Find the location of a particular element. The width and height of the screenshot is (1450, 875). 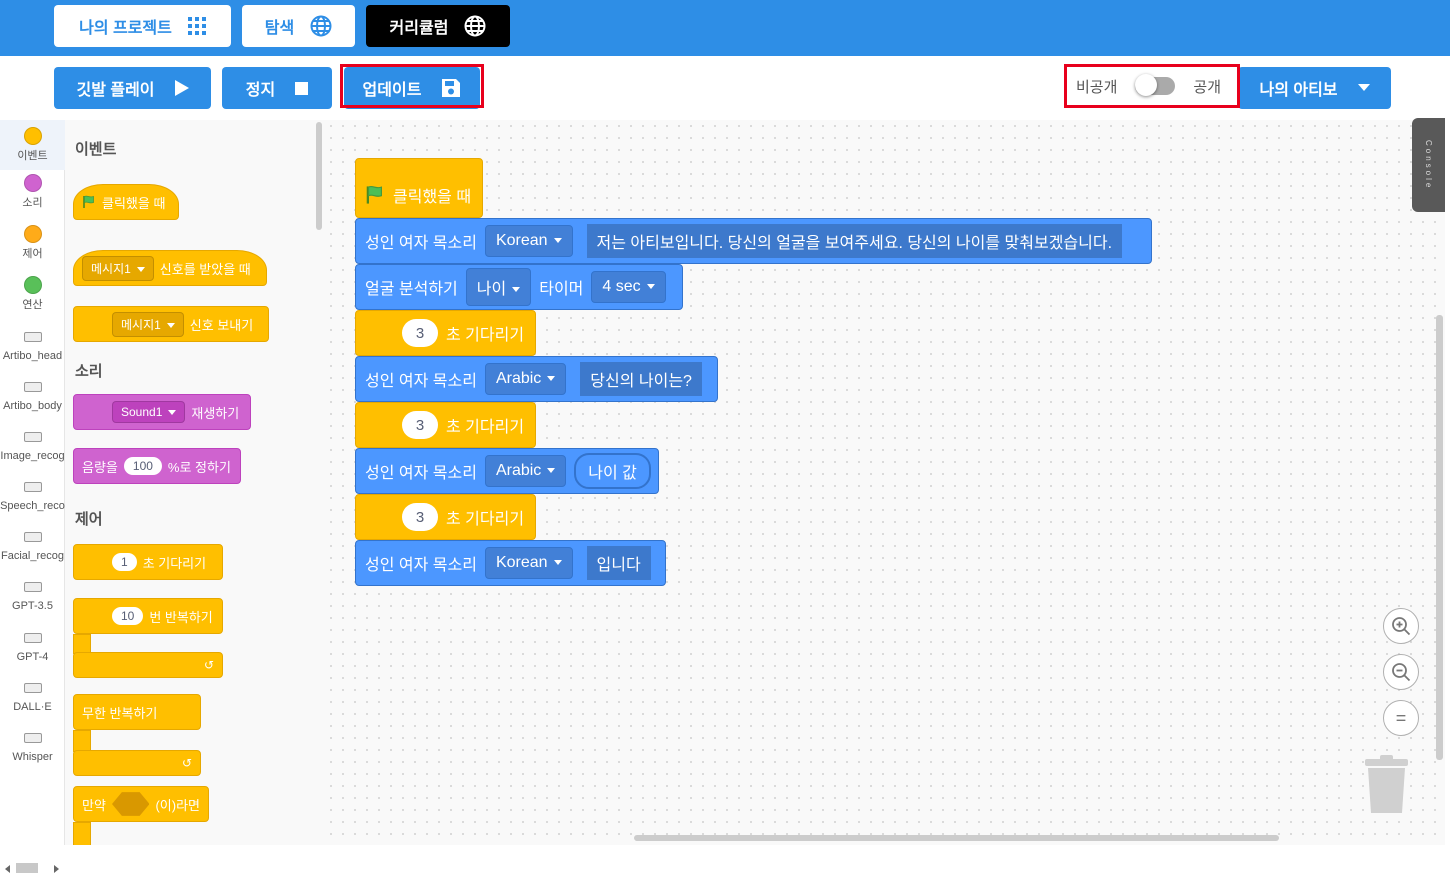

when-flag-clicked-block: 클릭했을 때 is located at coordinates (126, 202).